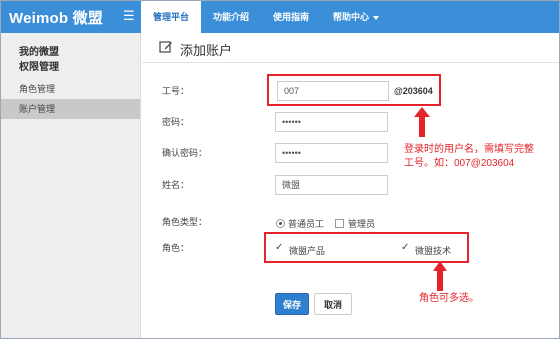 The image size is (560, 339). What do you see at coordinates (185, 222) in the screenshot?
I see `role-type-label: 角色类型：` at bounding box center [185, 222].